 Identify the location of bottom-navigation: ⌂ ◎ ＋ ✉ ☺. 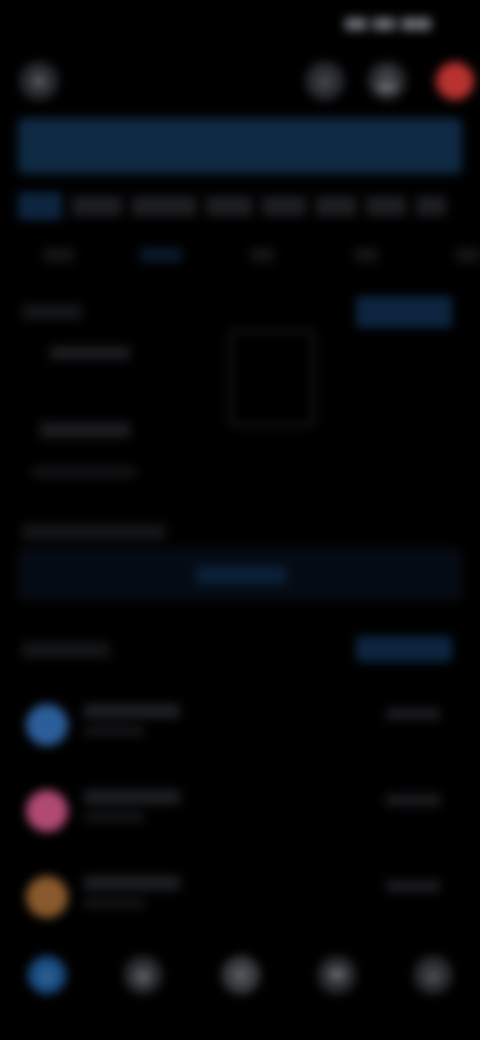
(240, 977).